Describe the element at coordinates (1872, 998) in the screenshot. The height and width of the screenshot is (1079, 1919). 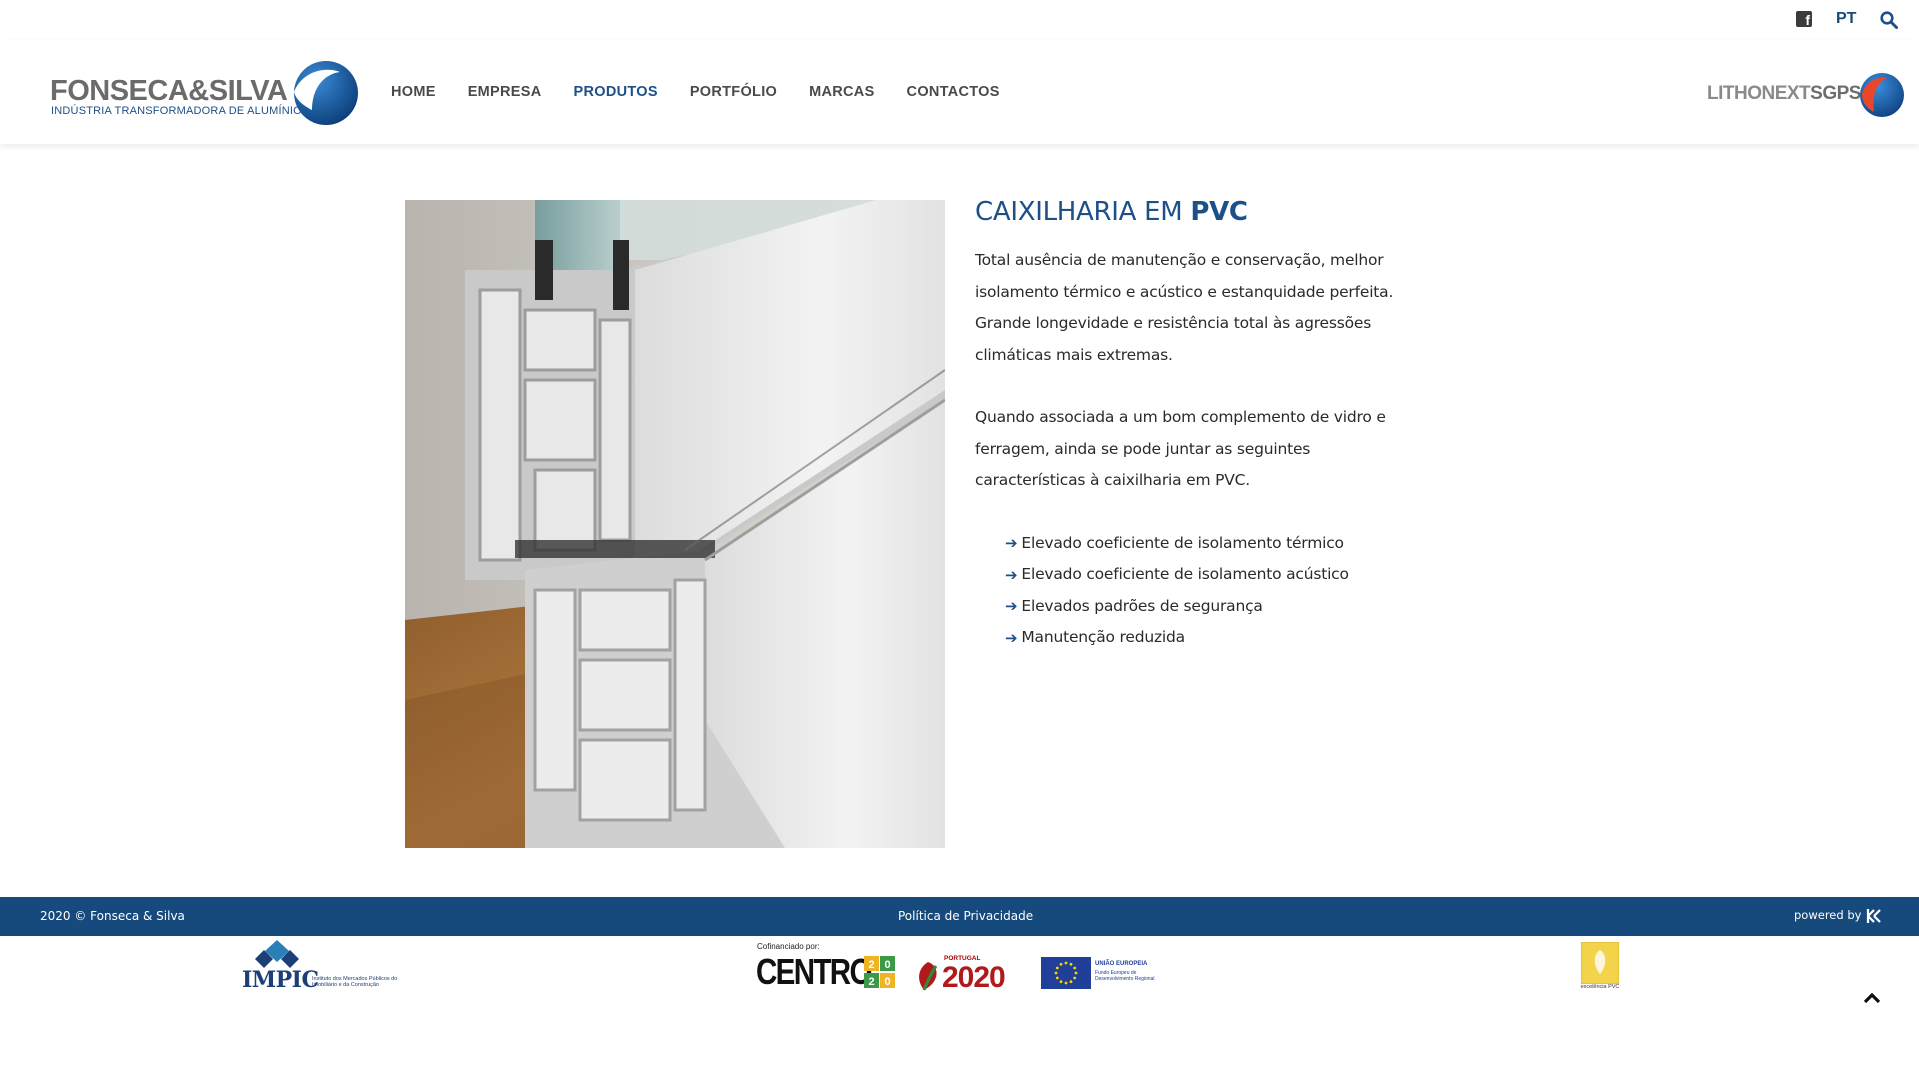
I see `back-to-top-chevron-up-icon` at that location.